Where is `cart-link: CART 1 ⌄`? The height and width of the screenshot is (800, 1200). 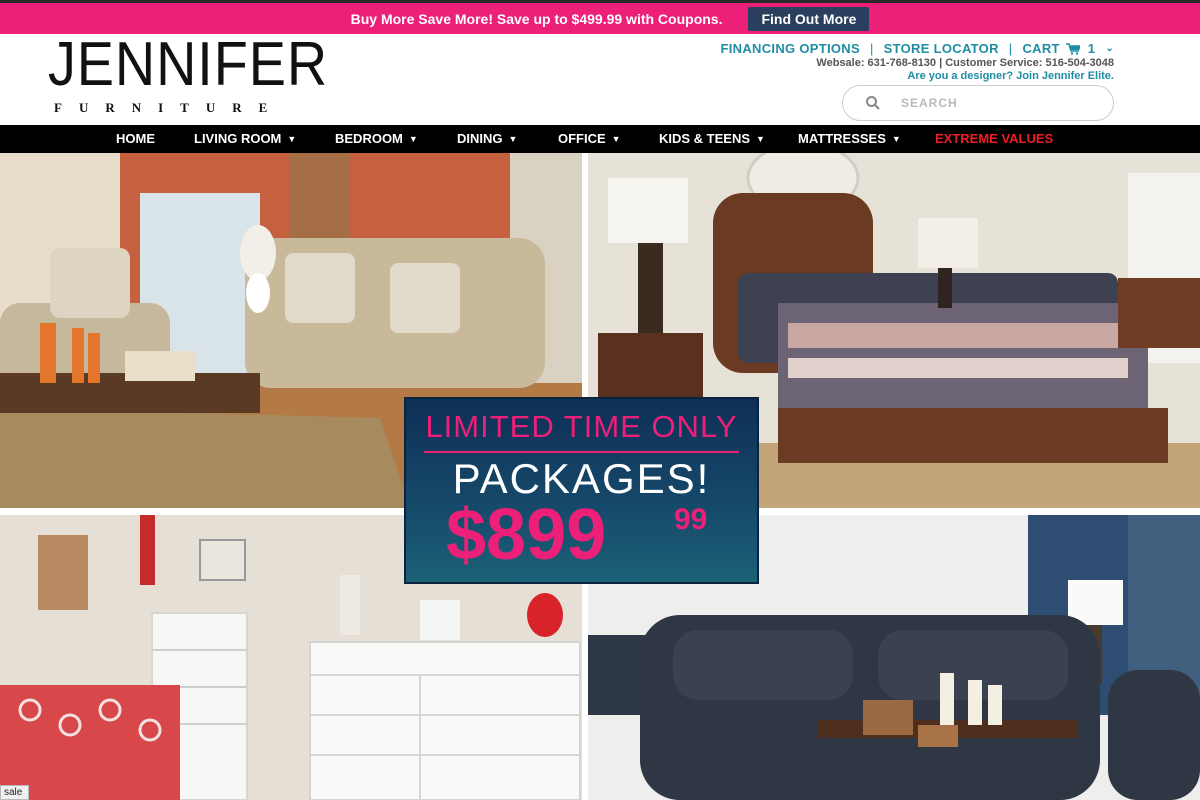
cart-link: CART 1 ⌄ is located at coordinates (1068, 48).